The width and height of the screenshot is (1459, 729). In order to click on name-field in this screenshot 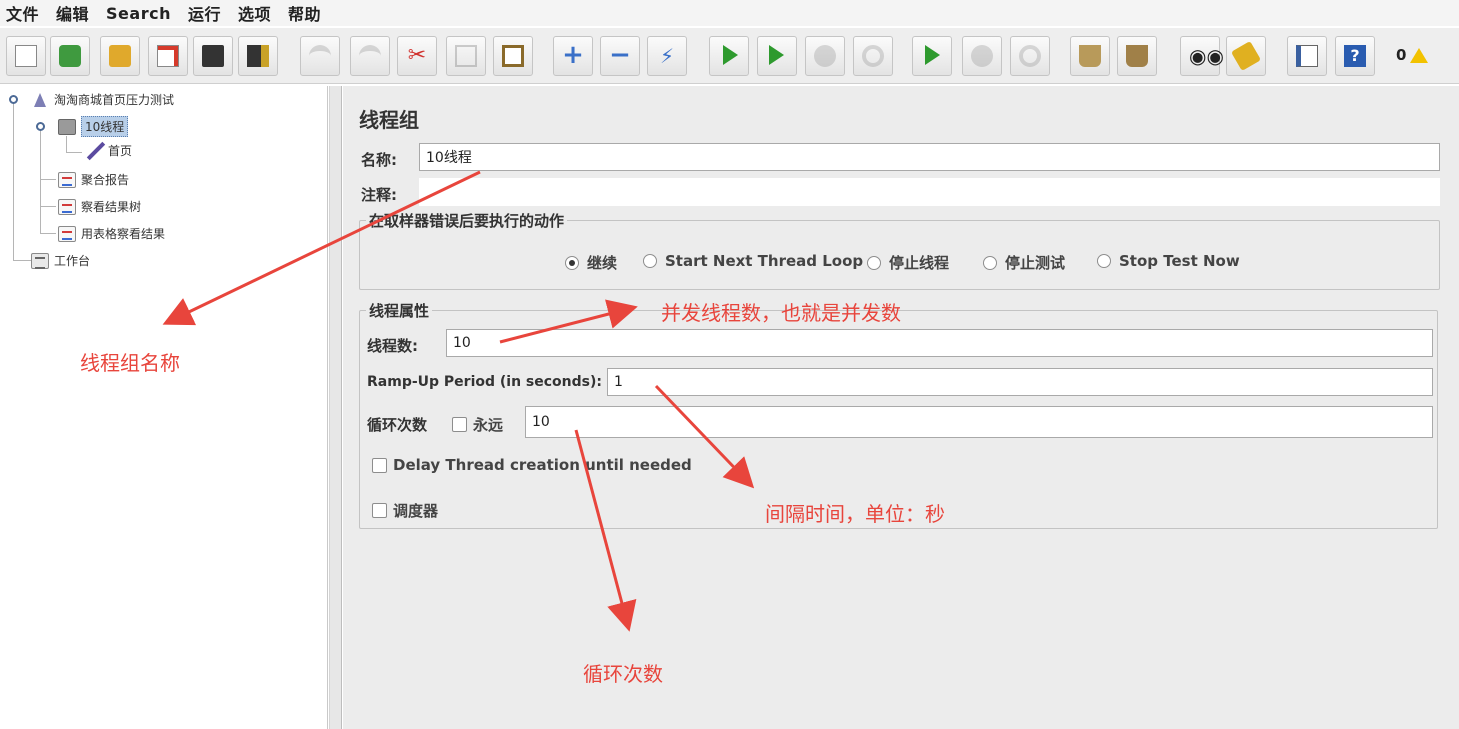, I will do `click(929, 157)`.